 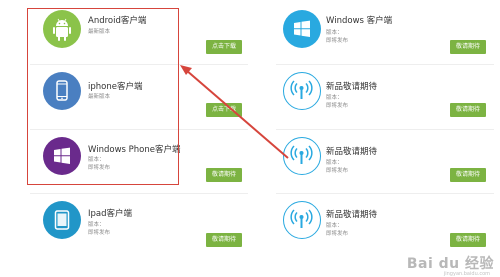 I want to click on watermark: Bai du 经验, so click(x=450, y=264).